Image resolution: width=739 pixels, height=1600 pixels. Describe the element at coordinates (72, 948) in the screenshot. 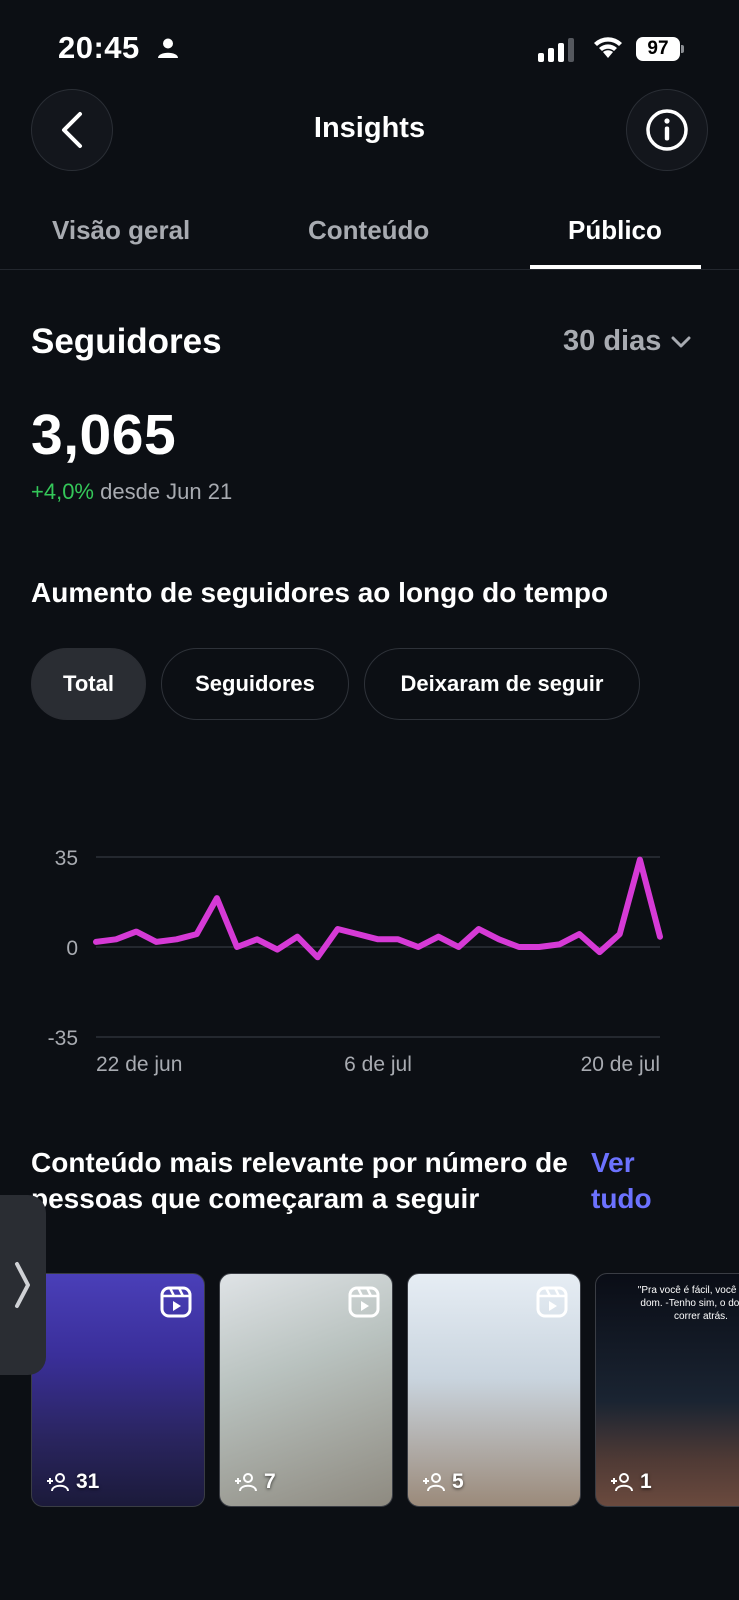

I see `y-tick-label: 0` at that location.